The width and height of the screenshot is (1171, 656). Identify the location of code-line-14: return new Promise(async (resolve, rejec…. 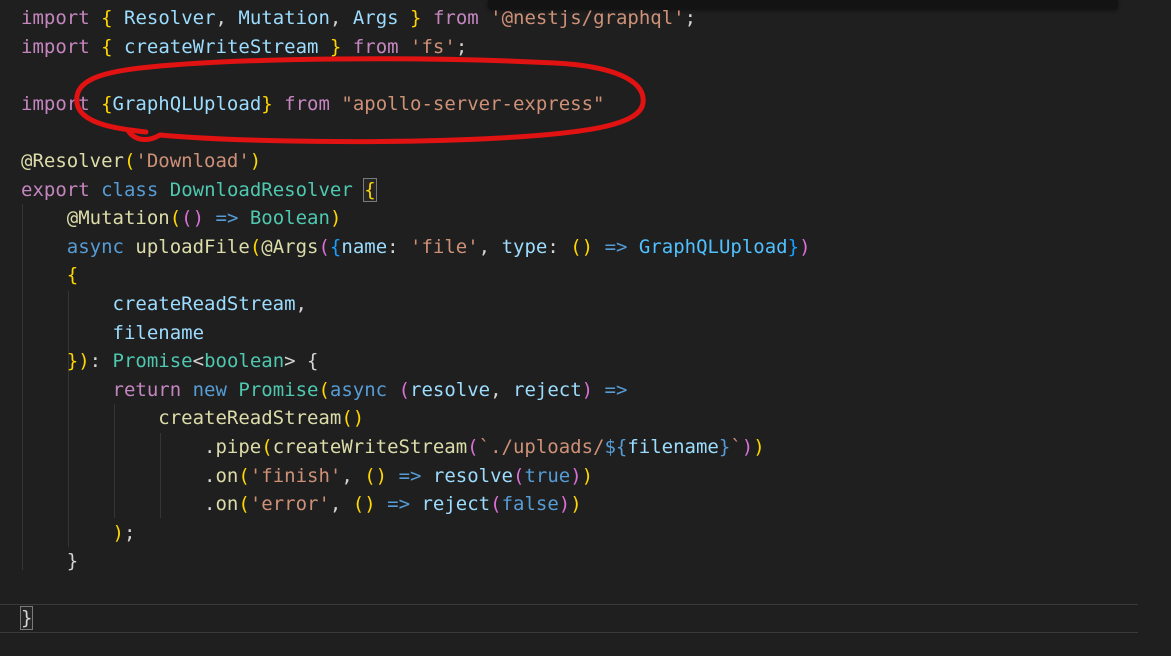
(585, 390).